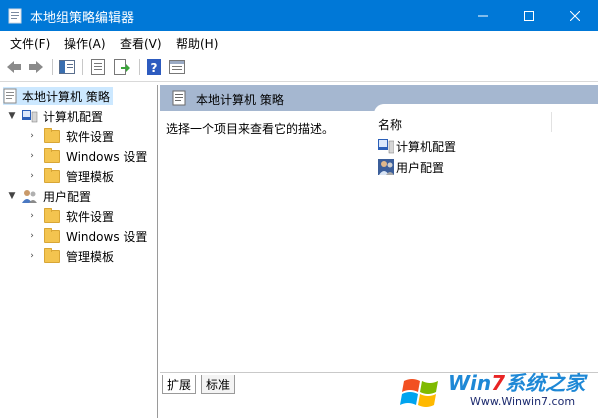  What do you see at coordinates (299, 15) in the screenshot?
I see `title-bar: 本地组策略编辑器` at bounding box center [299, 15].